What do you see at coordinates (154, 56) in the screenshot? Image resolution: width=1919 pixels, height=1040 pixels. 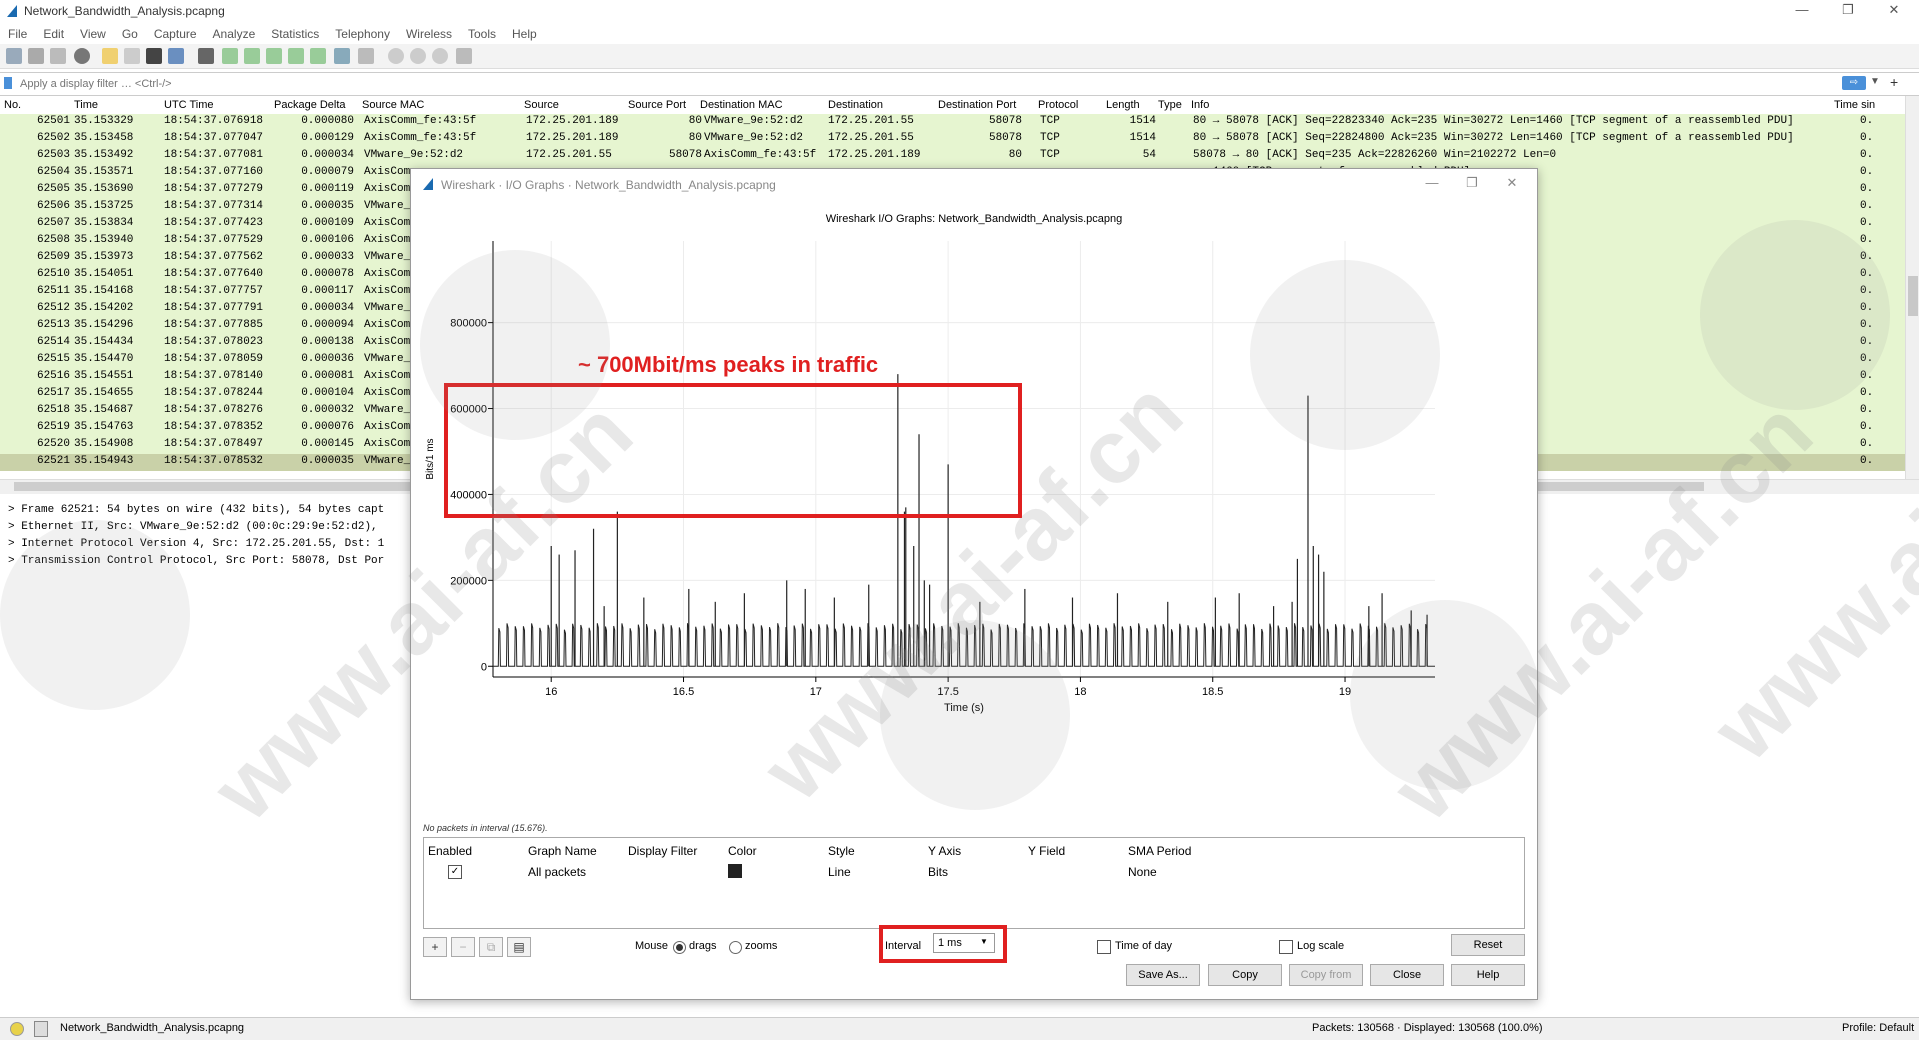 I see `close-file-icon` at bounding box center [154, 56].